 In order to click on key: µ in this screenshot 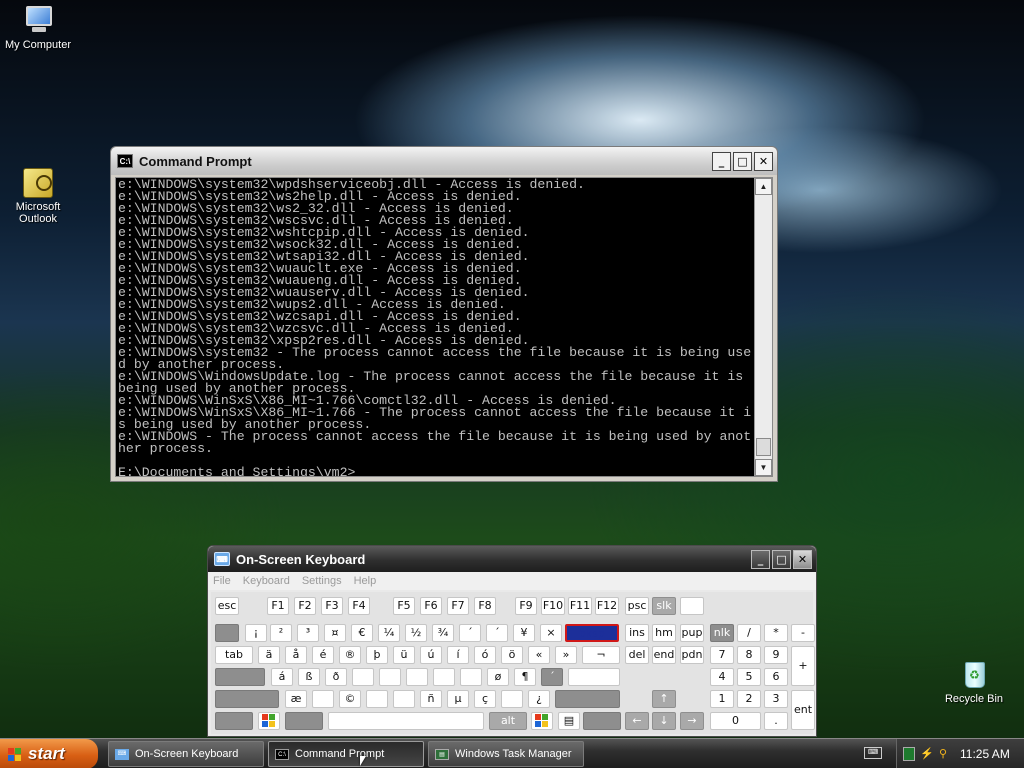, I will do `click(458, 699)`.